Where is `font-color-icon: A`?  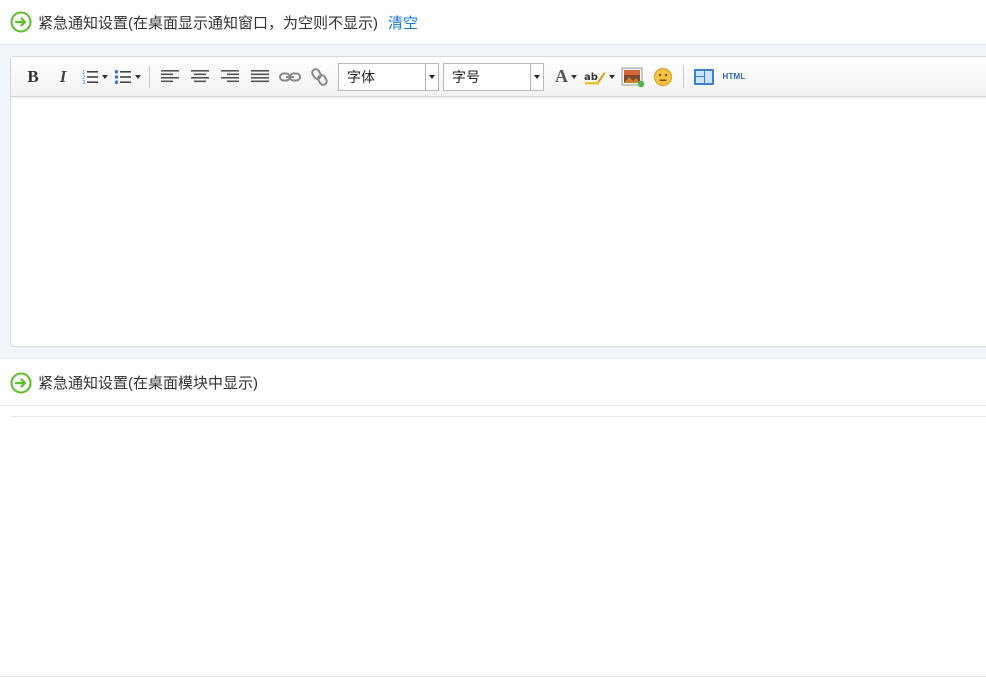 font-color-icon: A is located at coordinates (561, 76).